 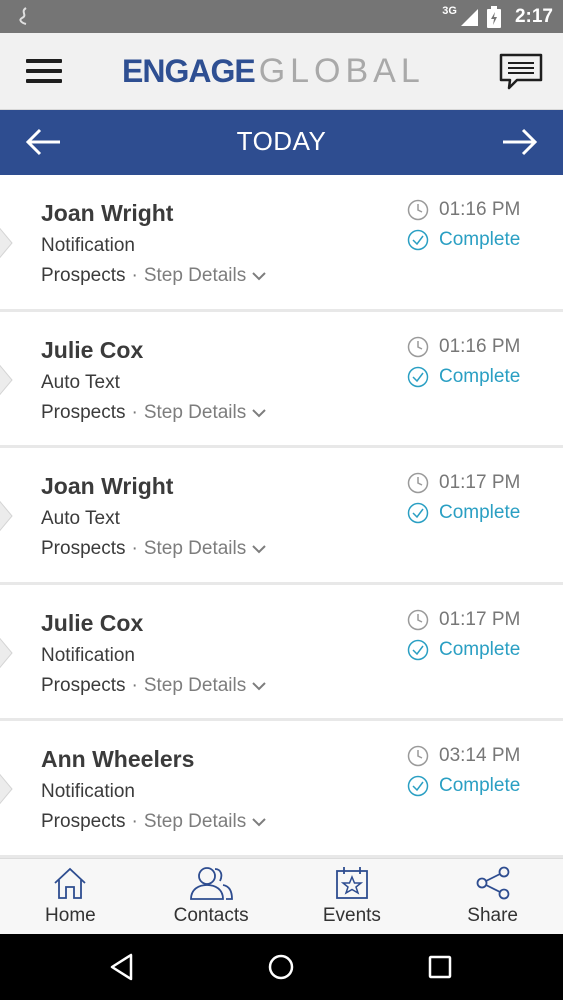 I want to click on bottom-tab-bar: Home Contacts Events Share, so click(x=281, y=896).